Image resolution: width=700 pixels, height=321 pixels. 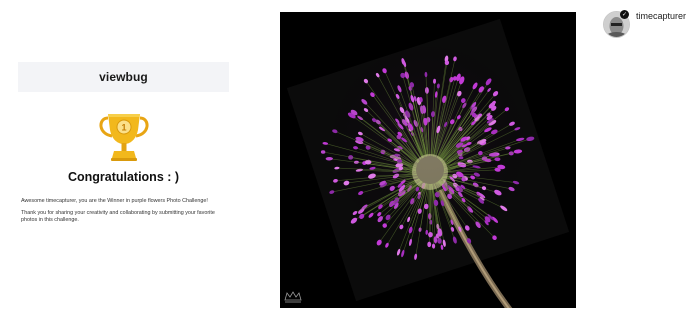 What do you see at coordinates (644, 24) in the screenshot?
I see `user-profile: timecapturer` at bounding box center [644, 24].